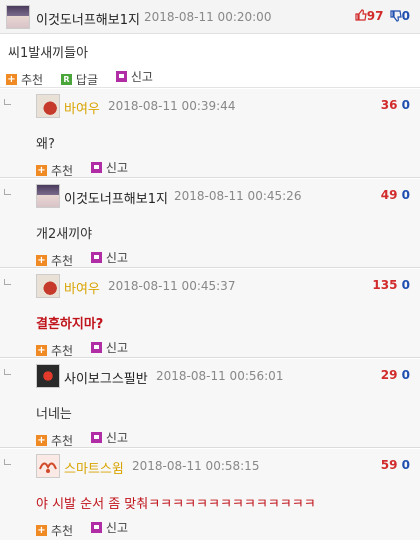  I want to click on comment-text: 개2새끼야, so click(64, 234).